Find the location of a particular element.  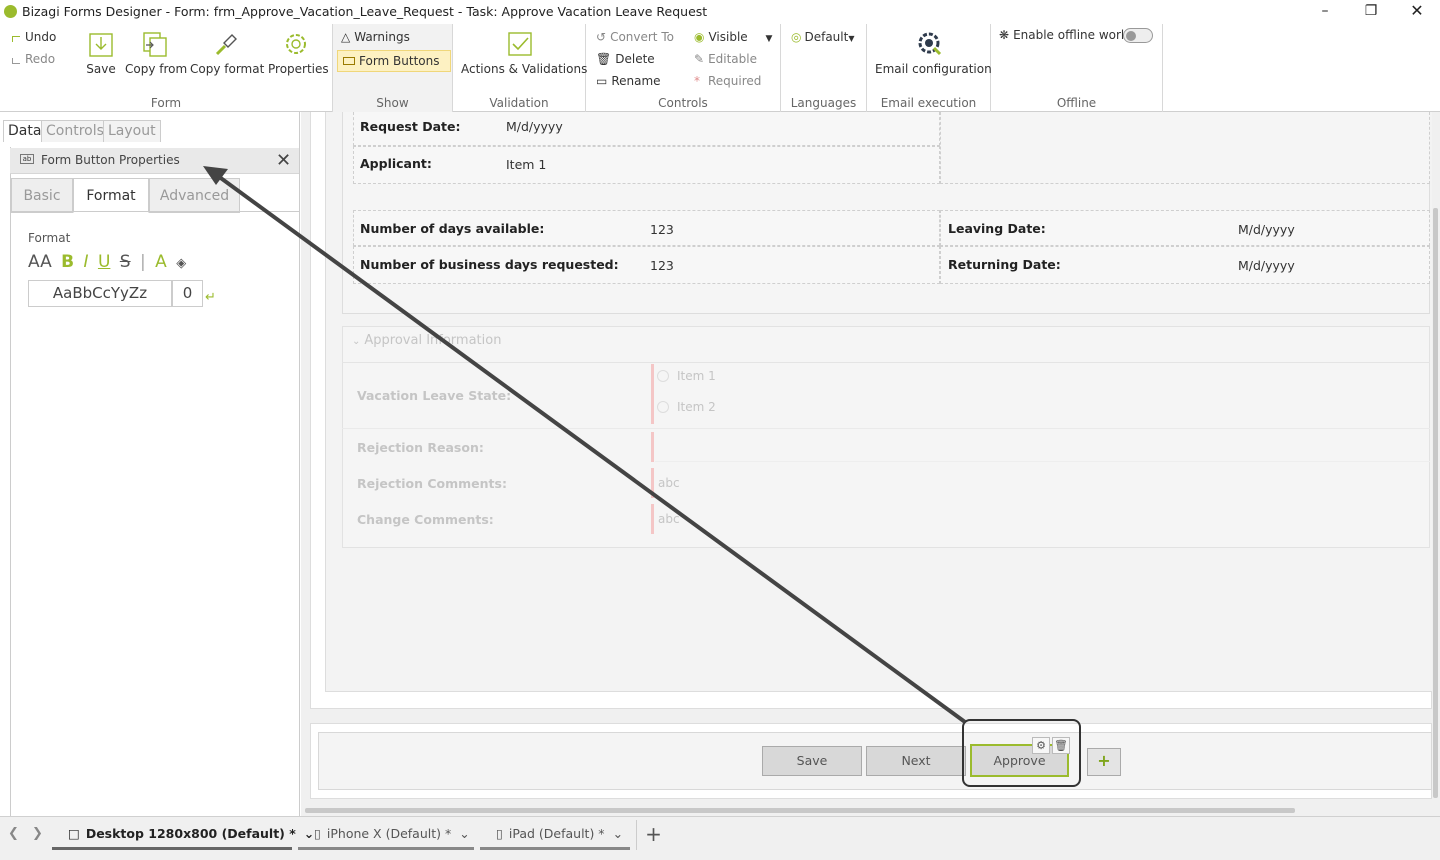

copy-format-button: Copy format is located at coordinates (227, 53).